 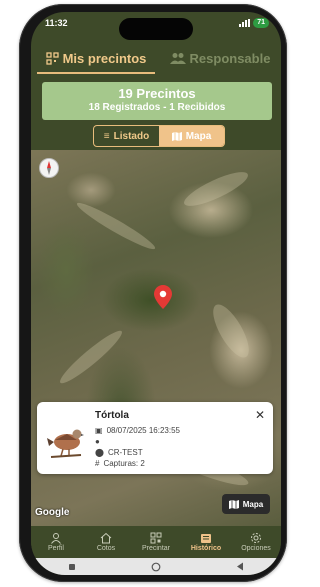 What do you see at coordinates (261, 23) in the screenshot?
I see `battery-icon: 71` at bounding box center [261, 23].